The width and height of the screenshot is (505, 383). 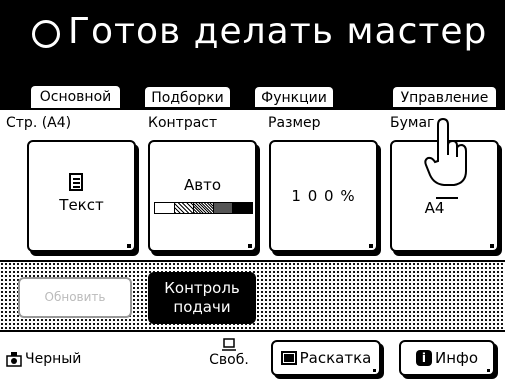 I want to click on collate-button: Раскатка, so click(x=326, y=358).